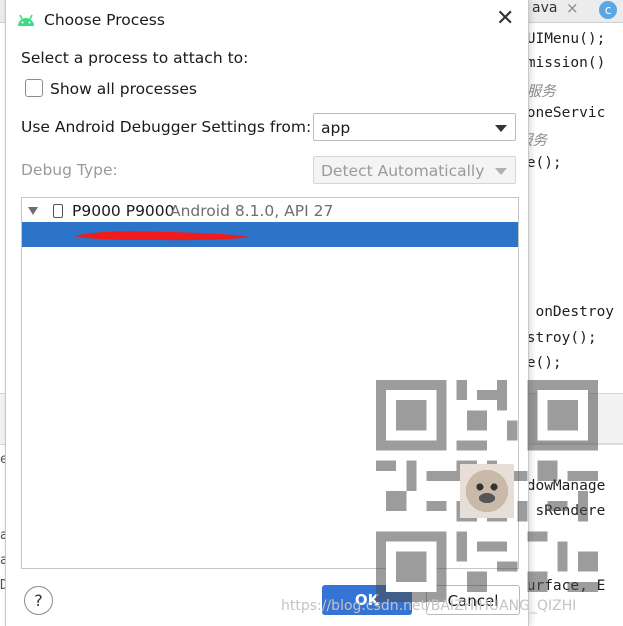 The width and height of the screenshot is (623, 626). What do you see at coordinates (33, 211) in the screenshot?
I see `tree-expand-icon` at bounding box center [33, 211].